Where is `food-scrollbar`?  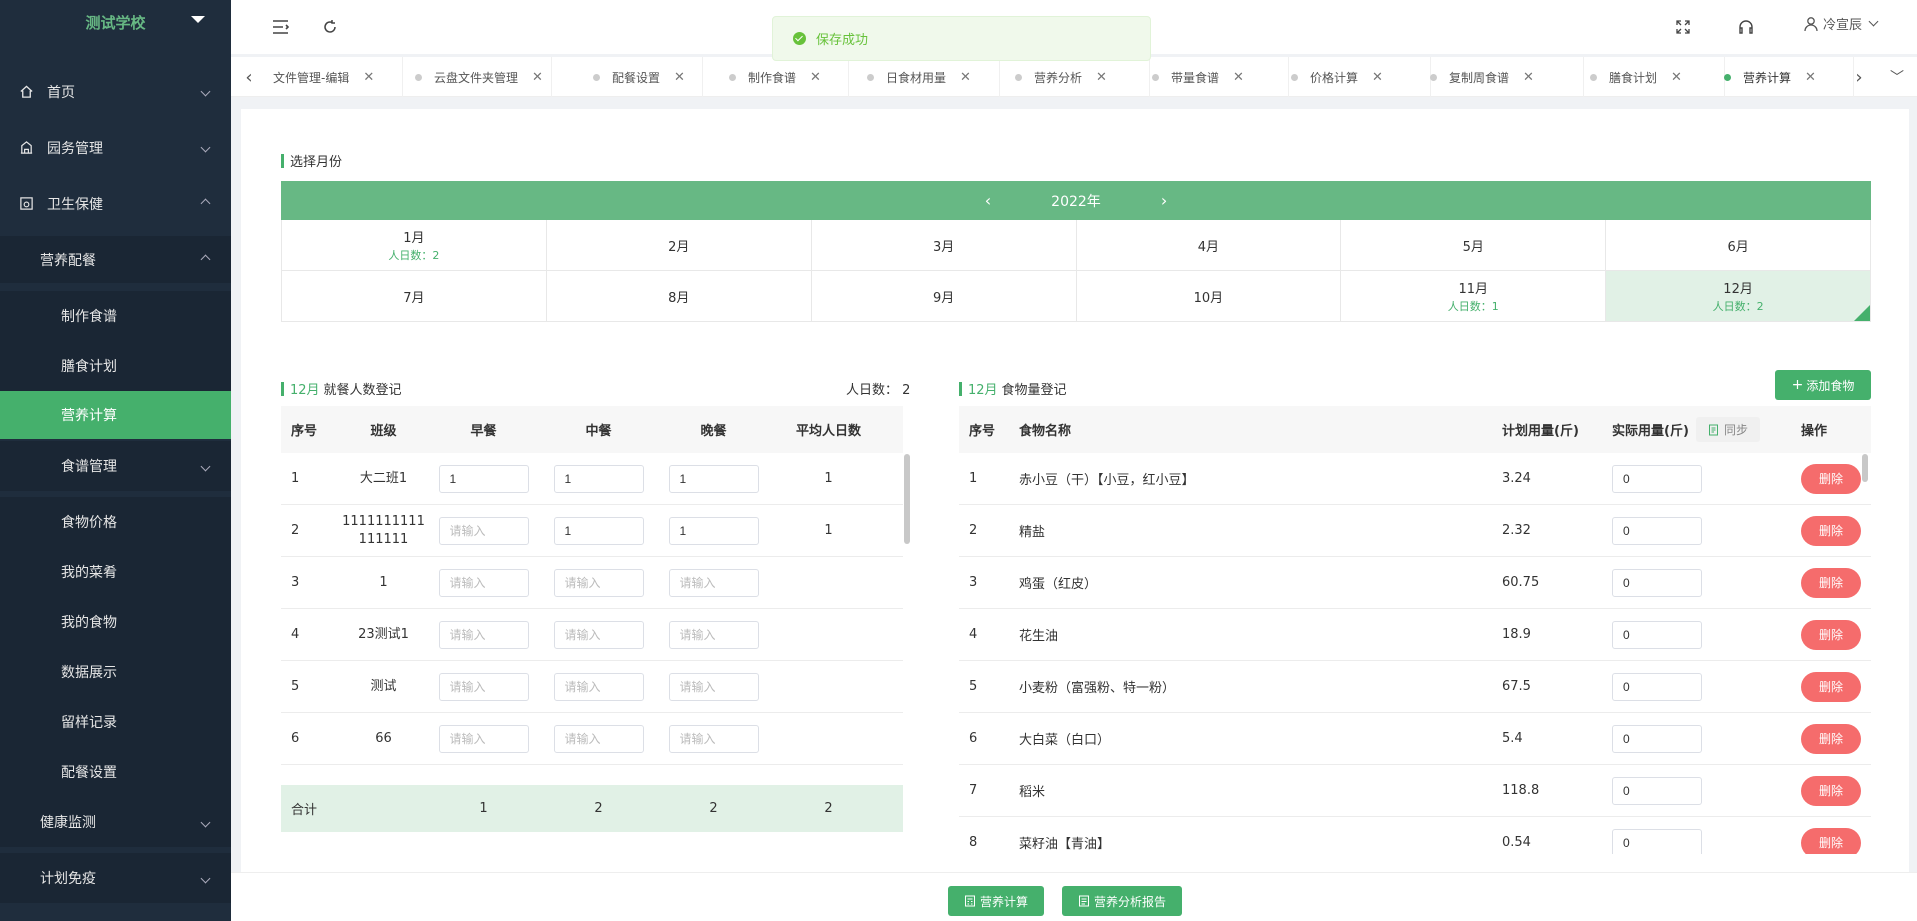
food-scrollbar is located at coordinates (1865, 468).